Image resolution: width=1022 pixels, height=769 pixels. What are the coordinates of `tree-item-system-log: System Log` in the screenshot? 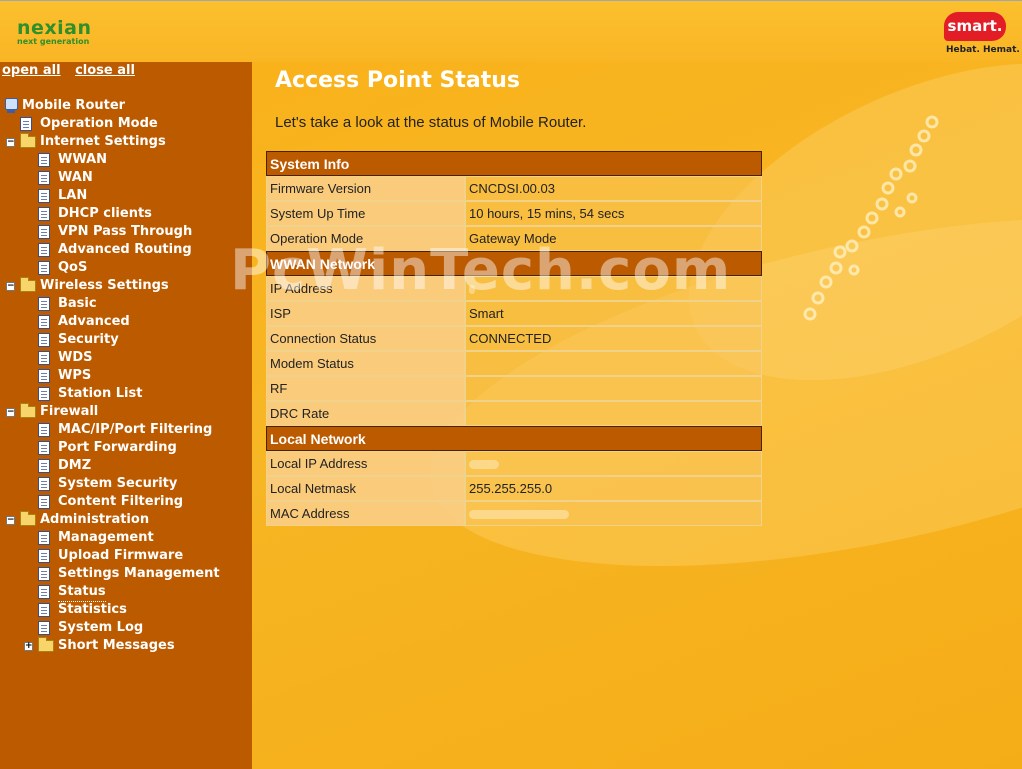 It's located at (90, 628).